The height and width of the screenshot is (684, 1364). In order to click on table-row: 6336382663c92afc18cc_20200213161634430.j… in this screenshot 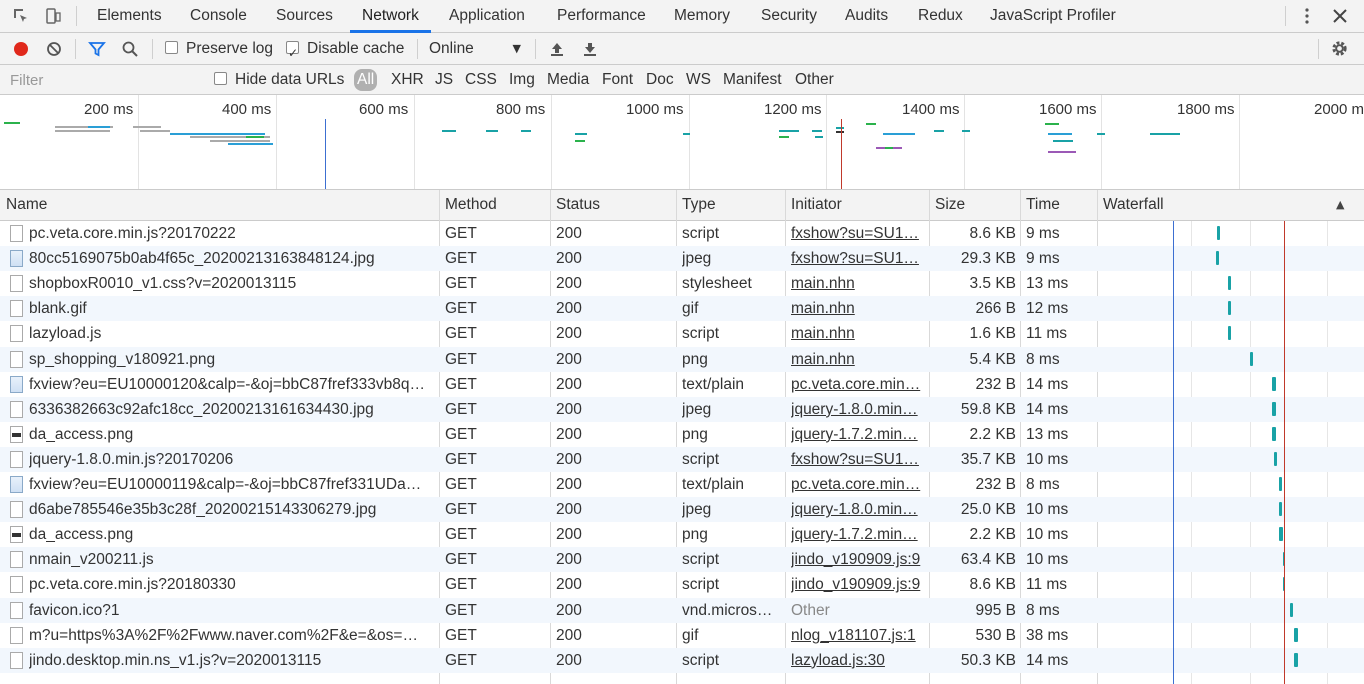, I will do `click(682, 409)`.